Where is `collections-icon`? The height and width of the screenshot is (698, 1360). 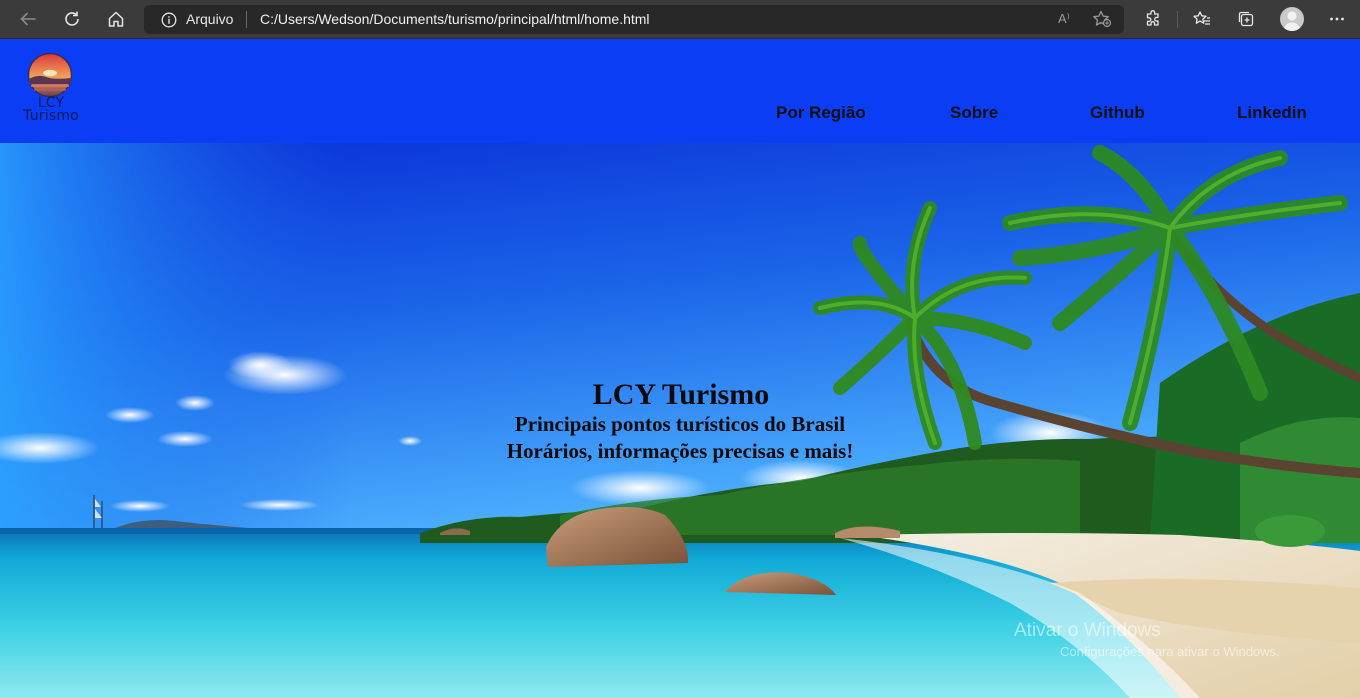
collections-icon is located at coordinates (1246, 19).